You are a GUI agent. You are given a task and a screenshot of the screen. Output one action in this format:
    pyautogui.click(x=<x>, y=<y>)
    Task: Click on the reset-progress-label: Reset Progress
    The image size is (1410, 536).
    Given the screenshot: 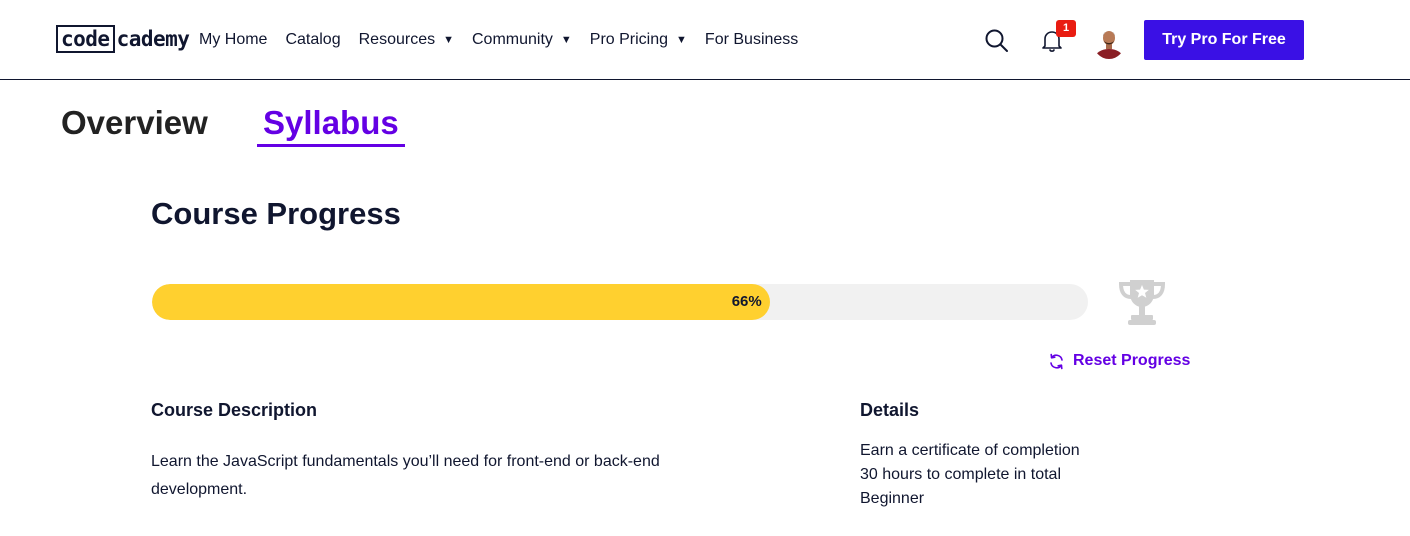 What is the action you would take?
    pyautogui.click(x=1132, y=360)
    